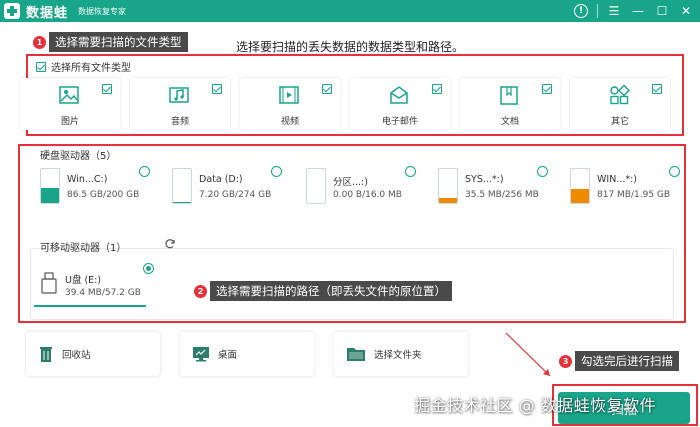 The height and width of the screenshot is (427, 700). Describe the element at coordinates (535, 405) in the screenshot. I see `watermark-text: 掘金技术社区 @ 数据蛙恢复软件` at that location.